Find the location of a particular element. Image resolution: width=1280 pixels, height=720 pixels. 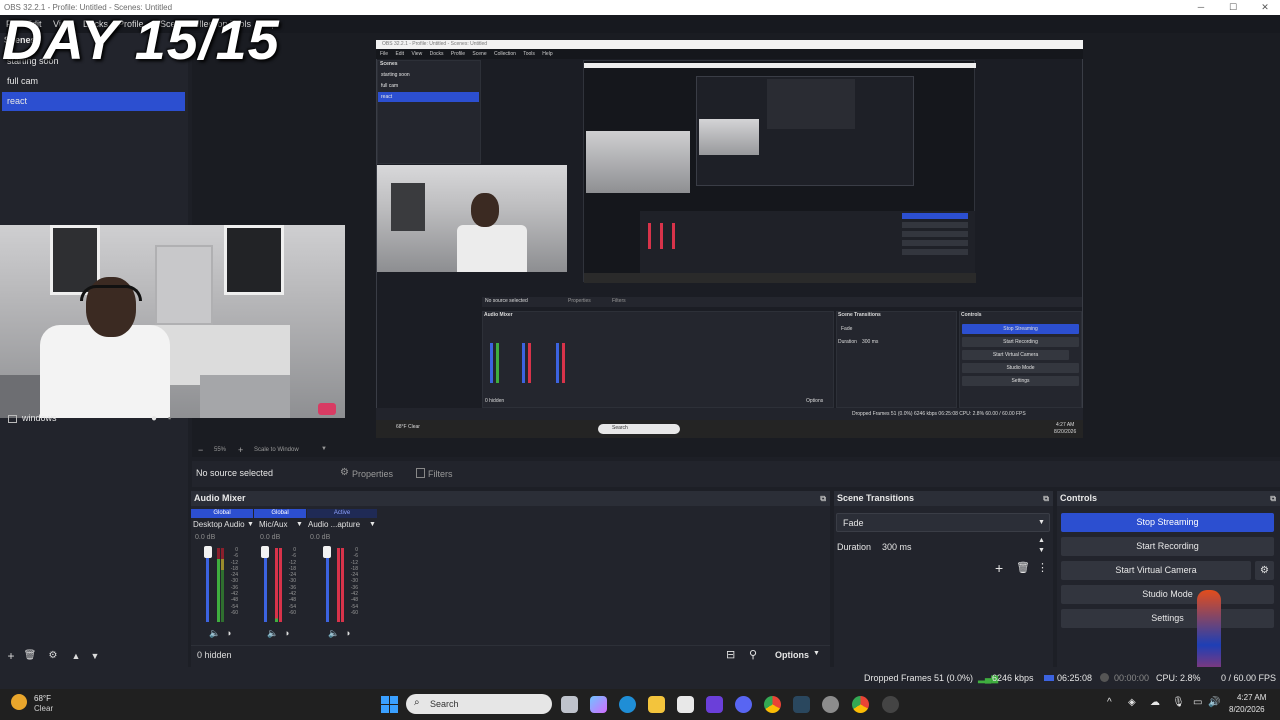

start-virtual-camera-button: Start Virtual Camera is located at coordinates (1156, 570).